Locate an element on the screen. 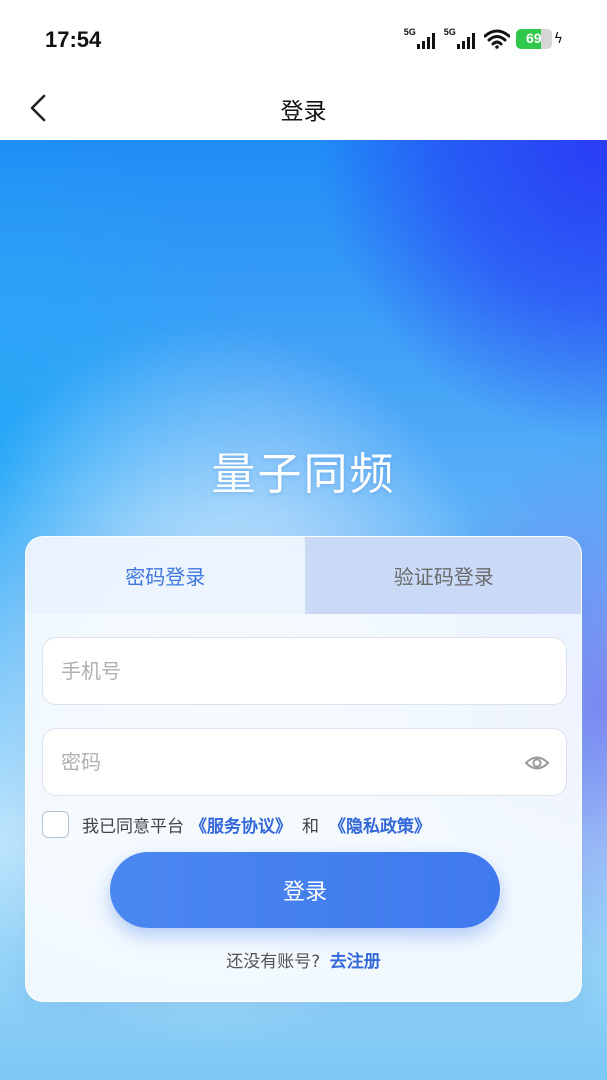  battery-level: 69 is located at coordinates (533, 38).